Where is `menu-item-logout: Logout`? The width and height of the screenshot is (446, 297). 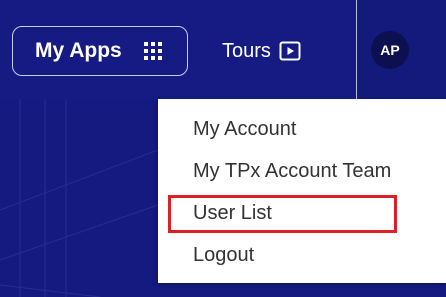
menu-item-logout: Logout is located at coordinates (223, 255).